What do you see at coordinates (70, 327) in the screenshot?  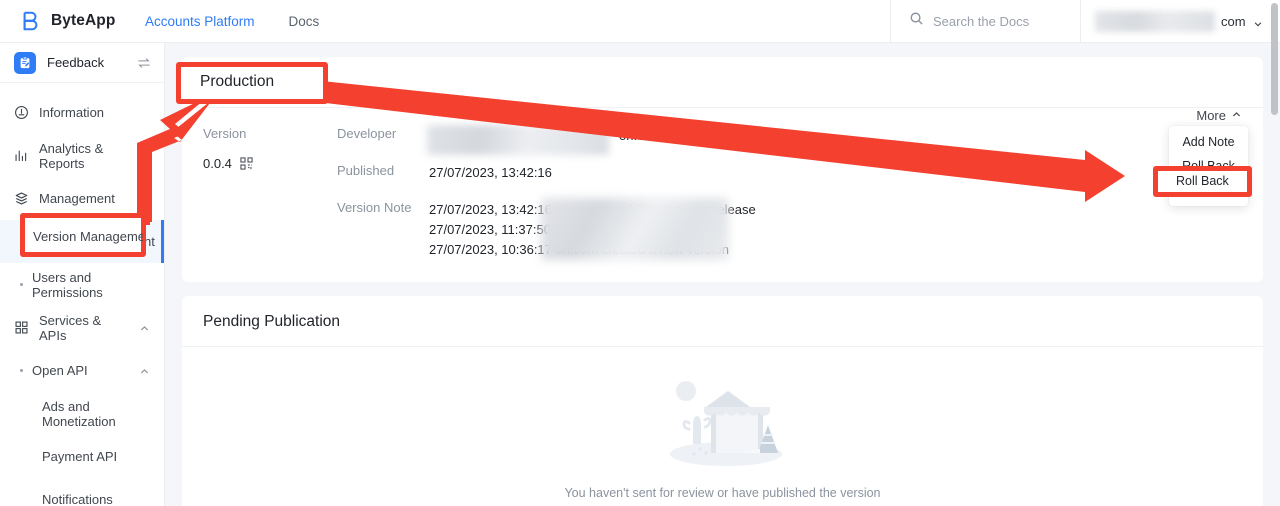 I see `sidebar-item-label: Services & APIs` at bounding box center [70, 327].